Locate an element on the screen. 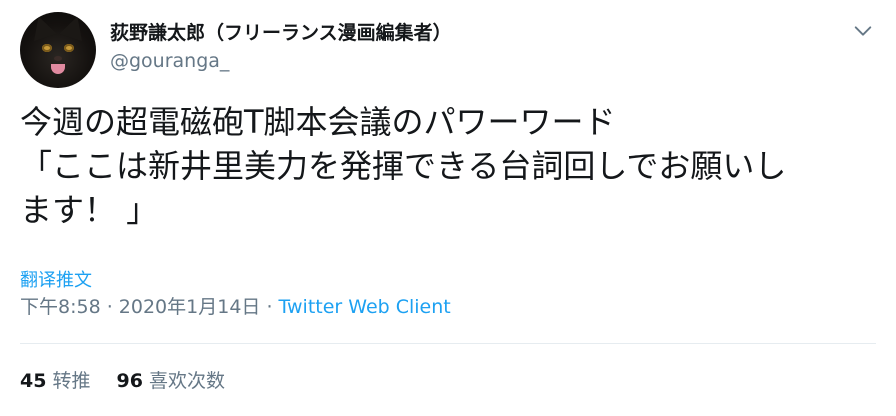 This screenshot has height=416, width=896. likes-label: 喜欢次数 is located at coordinates (187, 381).